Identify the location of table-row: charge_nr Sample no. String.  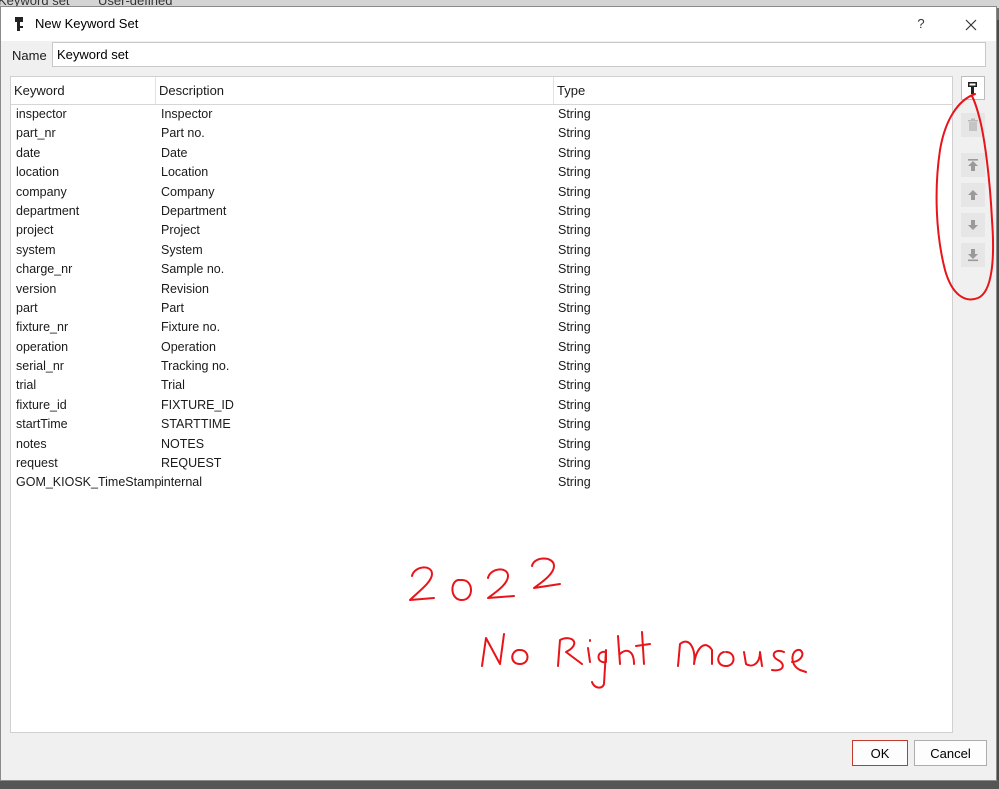
(481, 269).